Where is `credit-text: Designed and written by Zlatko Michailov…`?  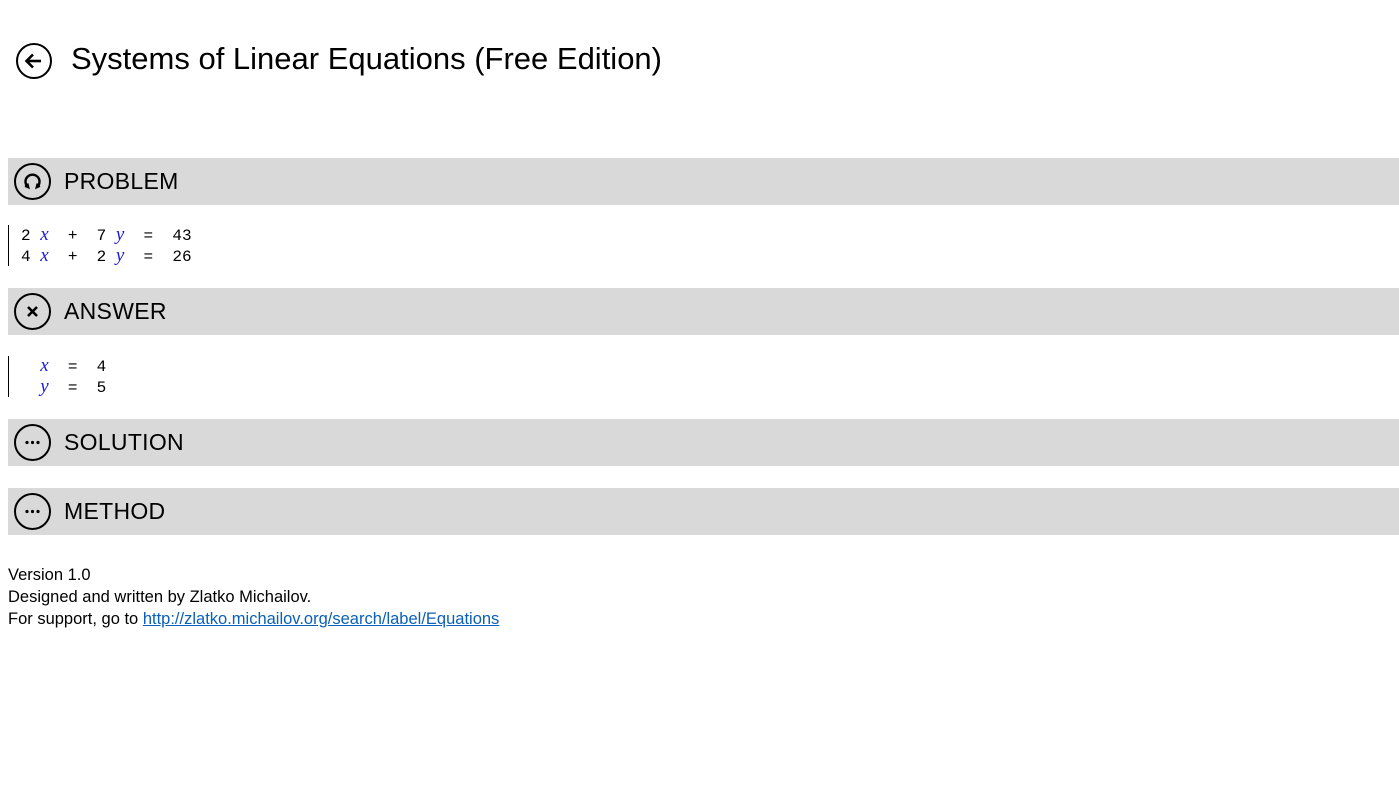
credit-text: Designed and written by Zlatko Michailov… is located at coordinates (160, 597).